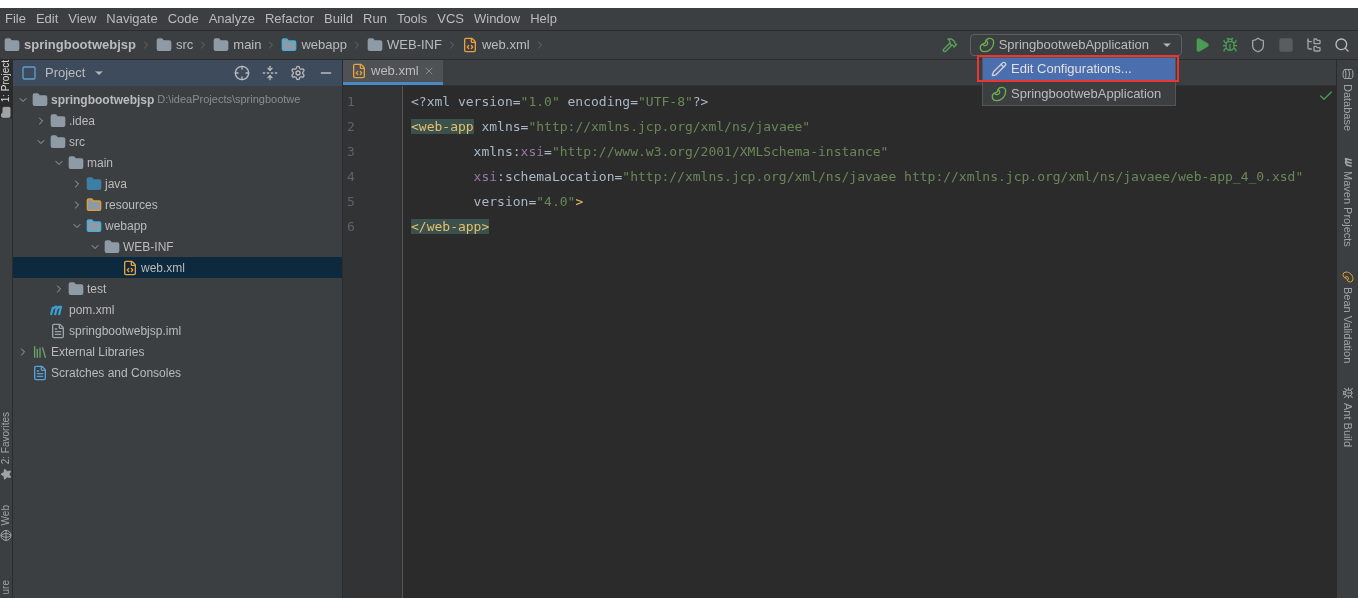 This screenshot has height=598, width=1358. I want to click on tree-label: springbootwebjsp.iml, so click(125, 331).